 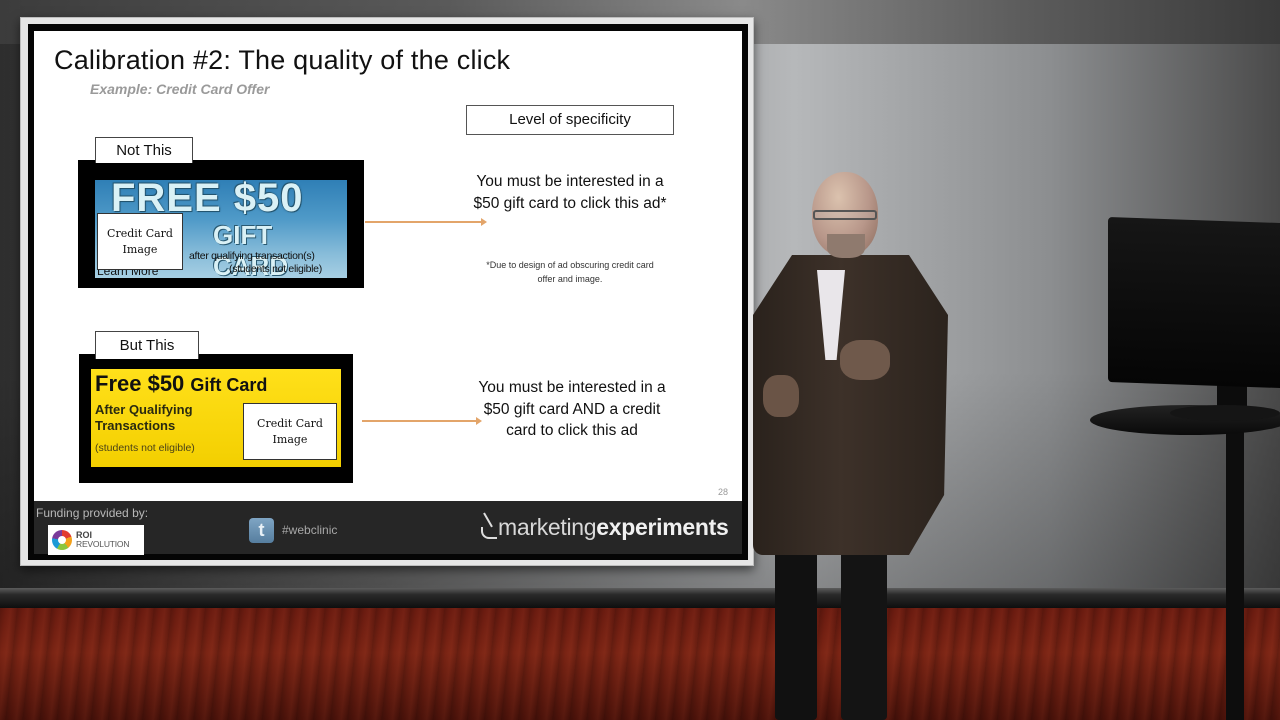 What do you see at coordinates (846, 246) in the screenshot?
I see `presenter-beard` at bounding box center [846, 246].